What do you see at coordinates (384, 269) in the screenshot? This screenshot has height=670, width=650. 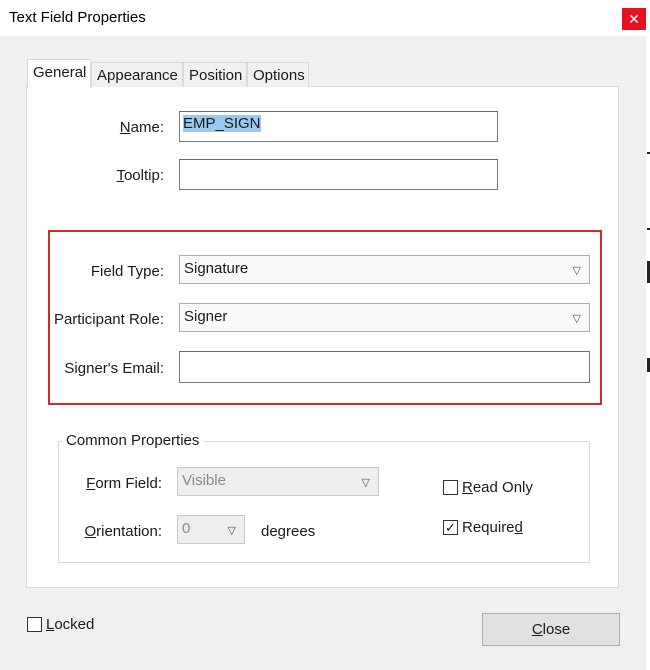 I see `field-type-select: Signature ▽` at bounding box center [384, 269].